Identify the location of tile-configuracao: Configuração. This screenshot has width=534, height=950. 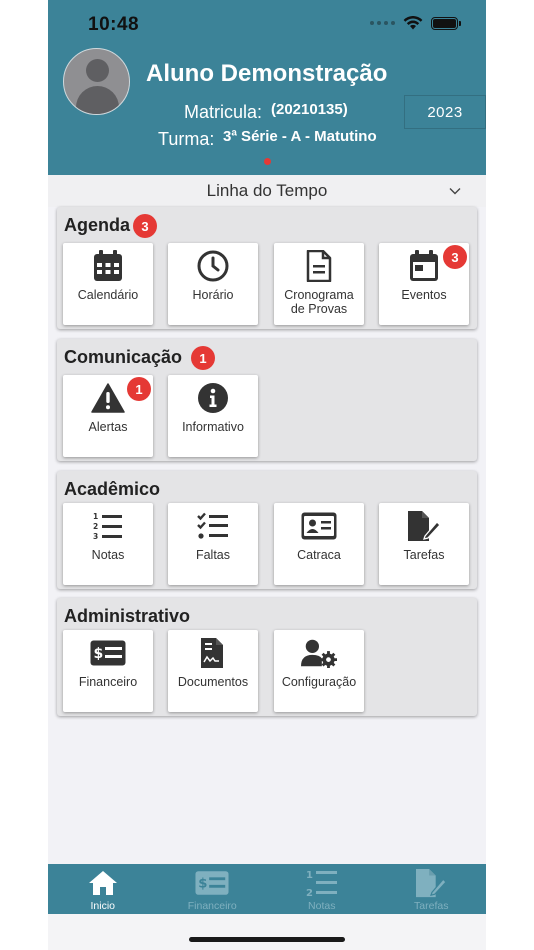
(319, 671).